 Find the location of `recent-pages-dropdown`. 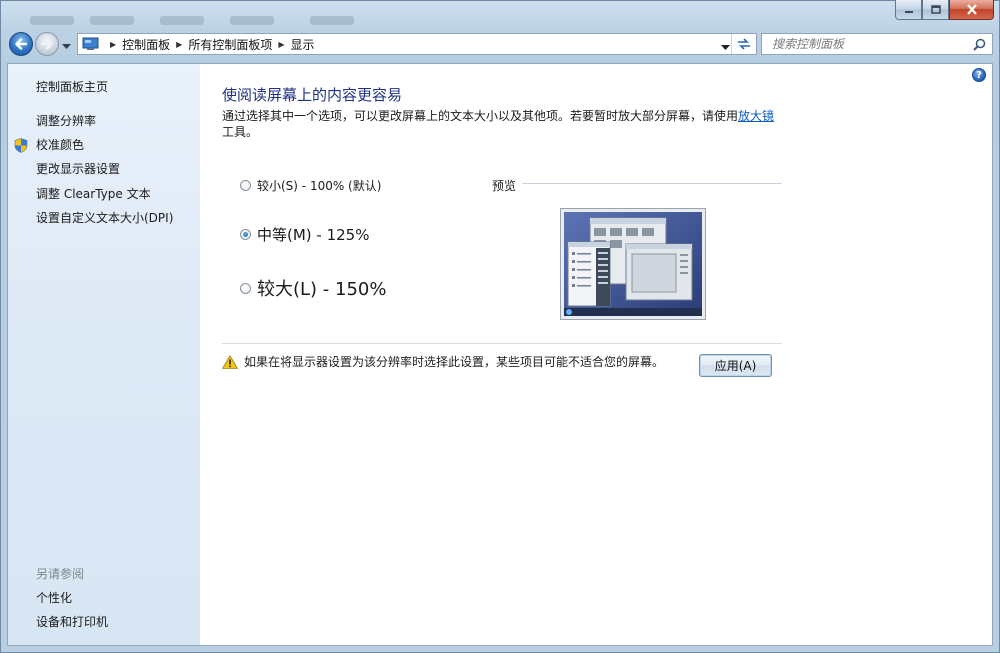

recent-pages-dropdown is located at coordinates (66, 46).